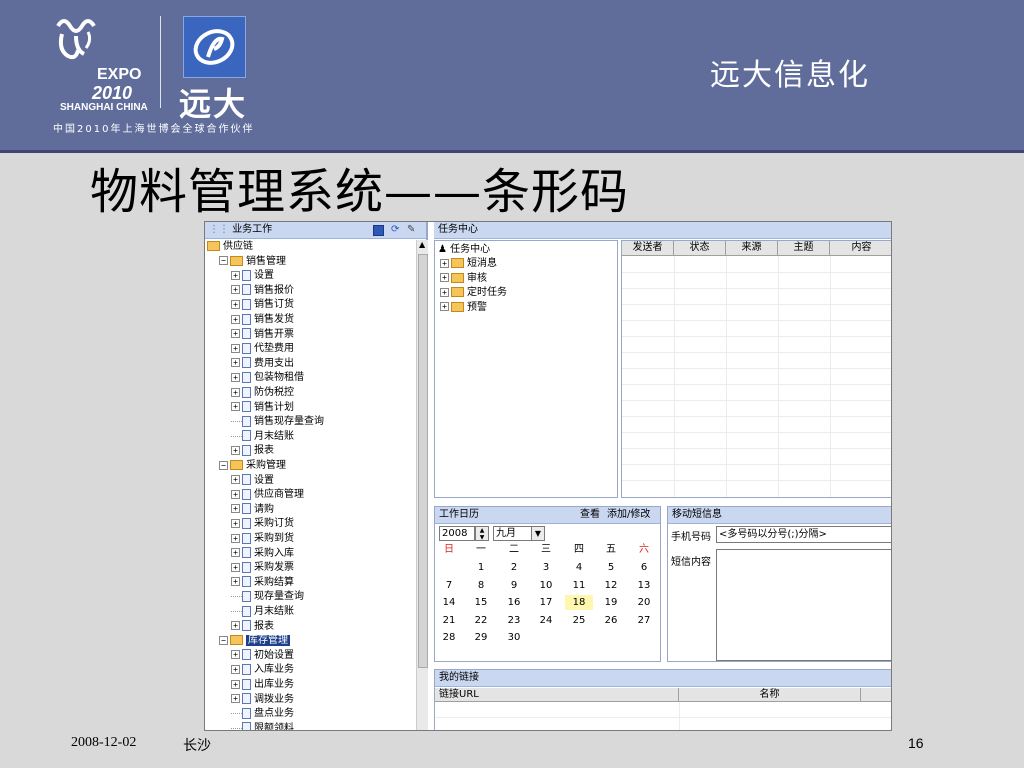 The height and width of the screenshot is (768, 1024). Describe the element at coordinates (262, 656) in the screenshot. I see `tree-node: + 初始设置` at that location.